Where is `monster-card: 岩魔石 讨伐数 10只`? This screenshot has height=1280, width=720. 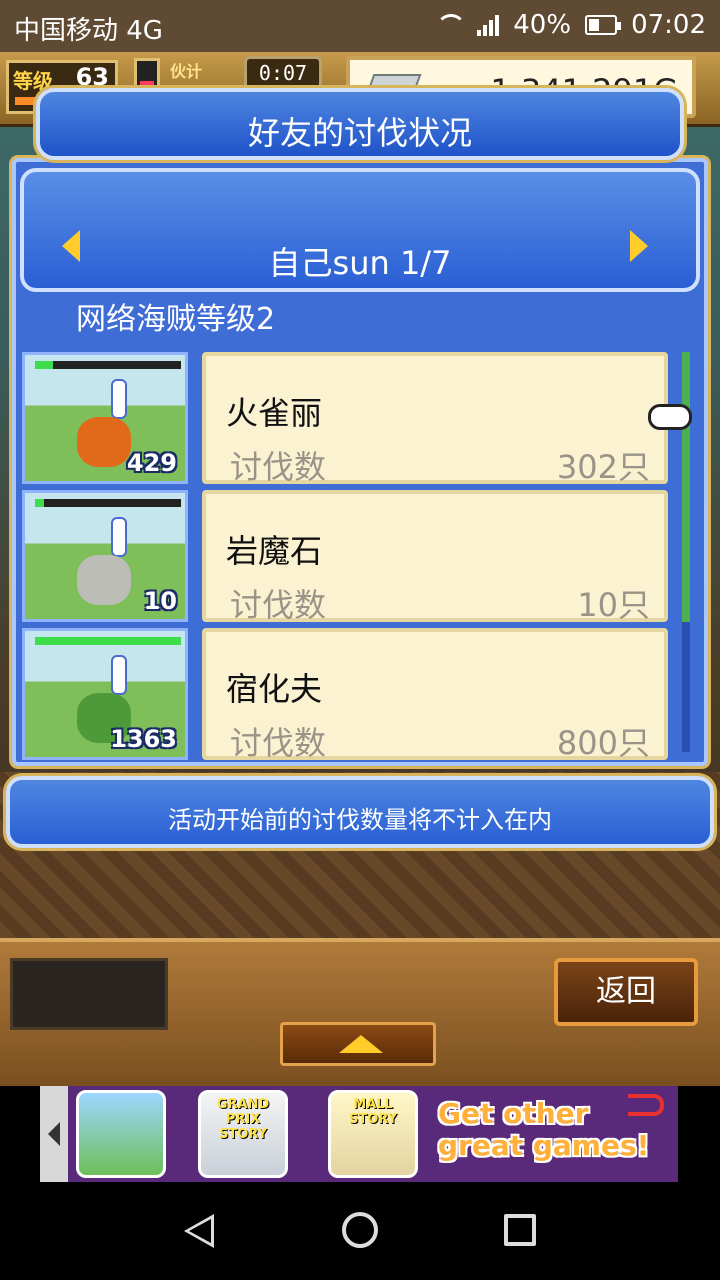
monster-card: 岩魔石 讨伐数 10只 is located at coordinates (435, 557).